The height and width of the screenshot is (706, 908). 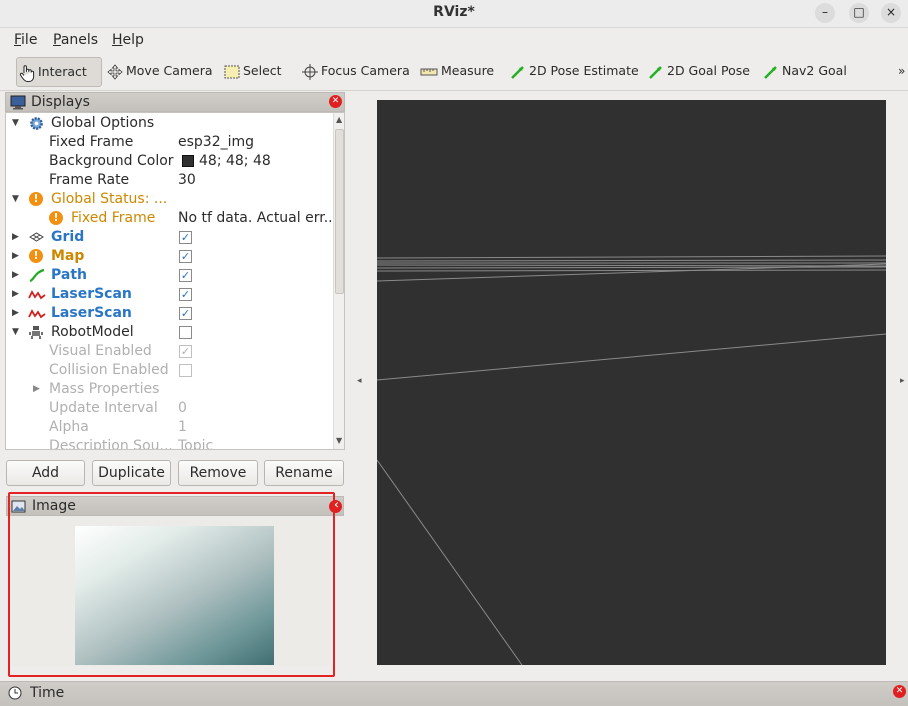 I want to click on tree-row-frame-rate: Frame Rate 30, so click(x=169, y=180).